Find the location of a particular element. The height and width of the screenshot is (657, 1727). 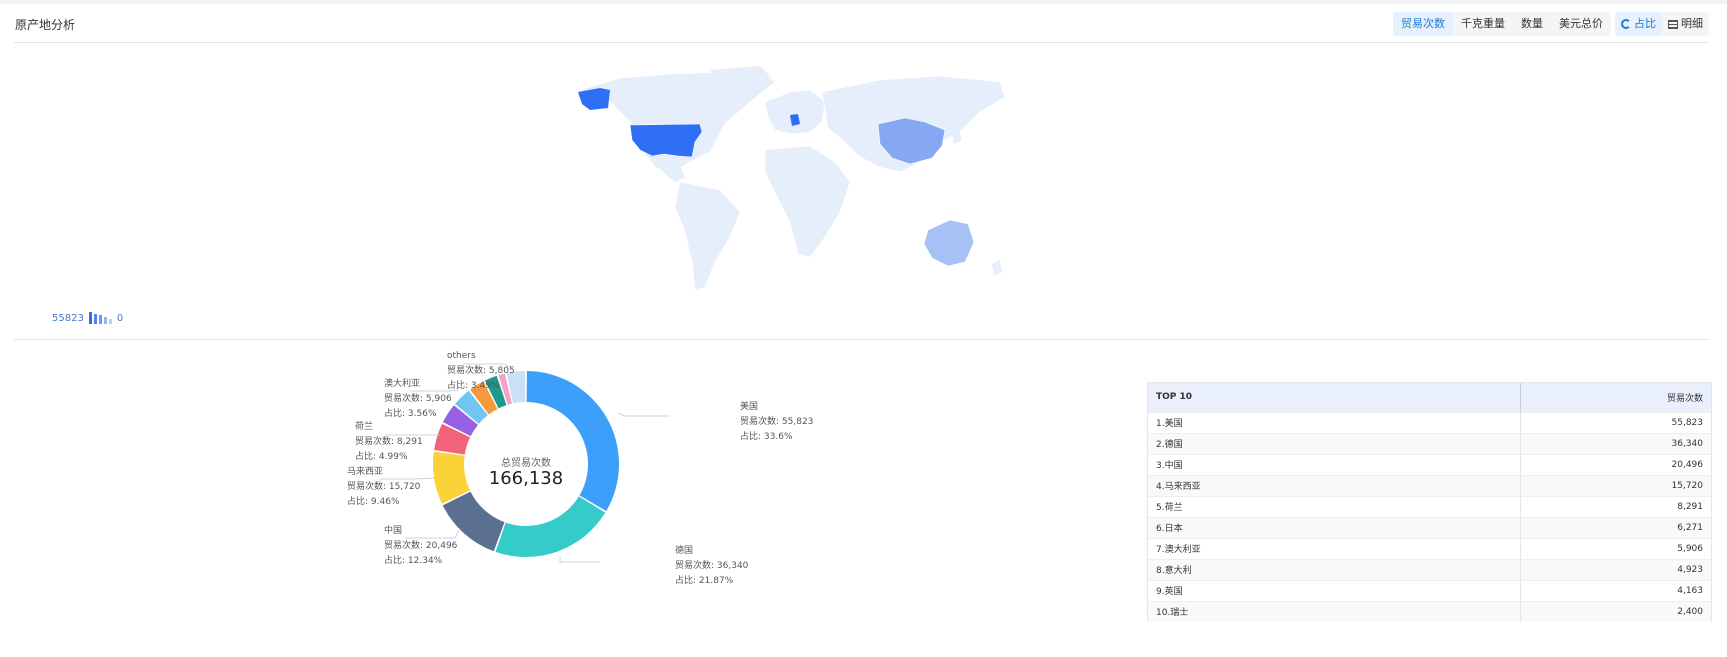

map-alaska is located at coordinates (594, 99).